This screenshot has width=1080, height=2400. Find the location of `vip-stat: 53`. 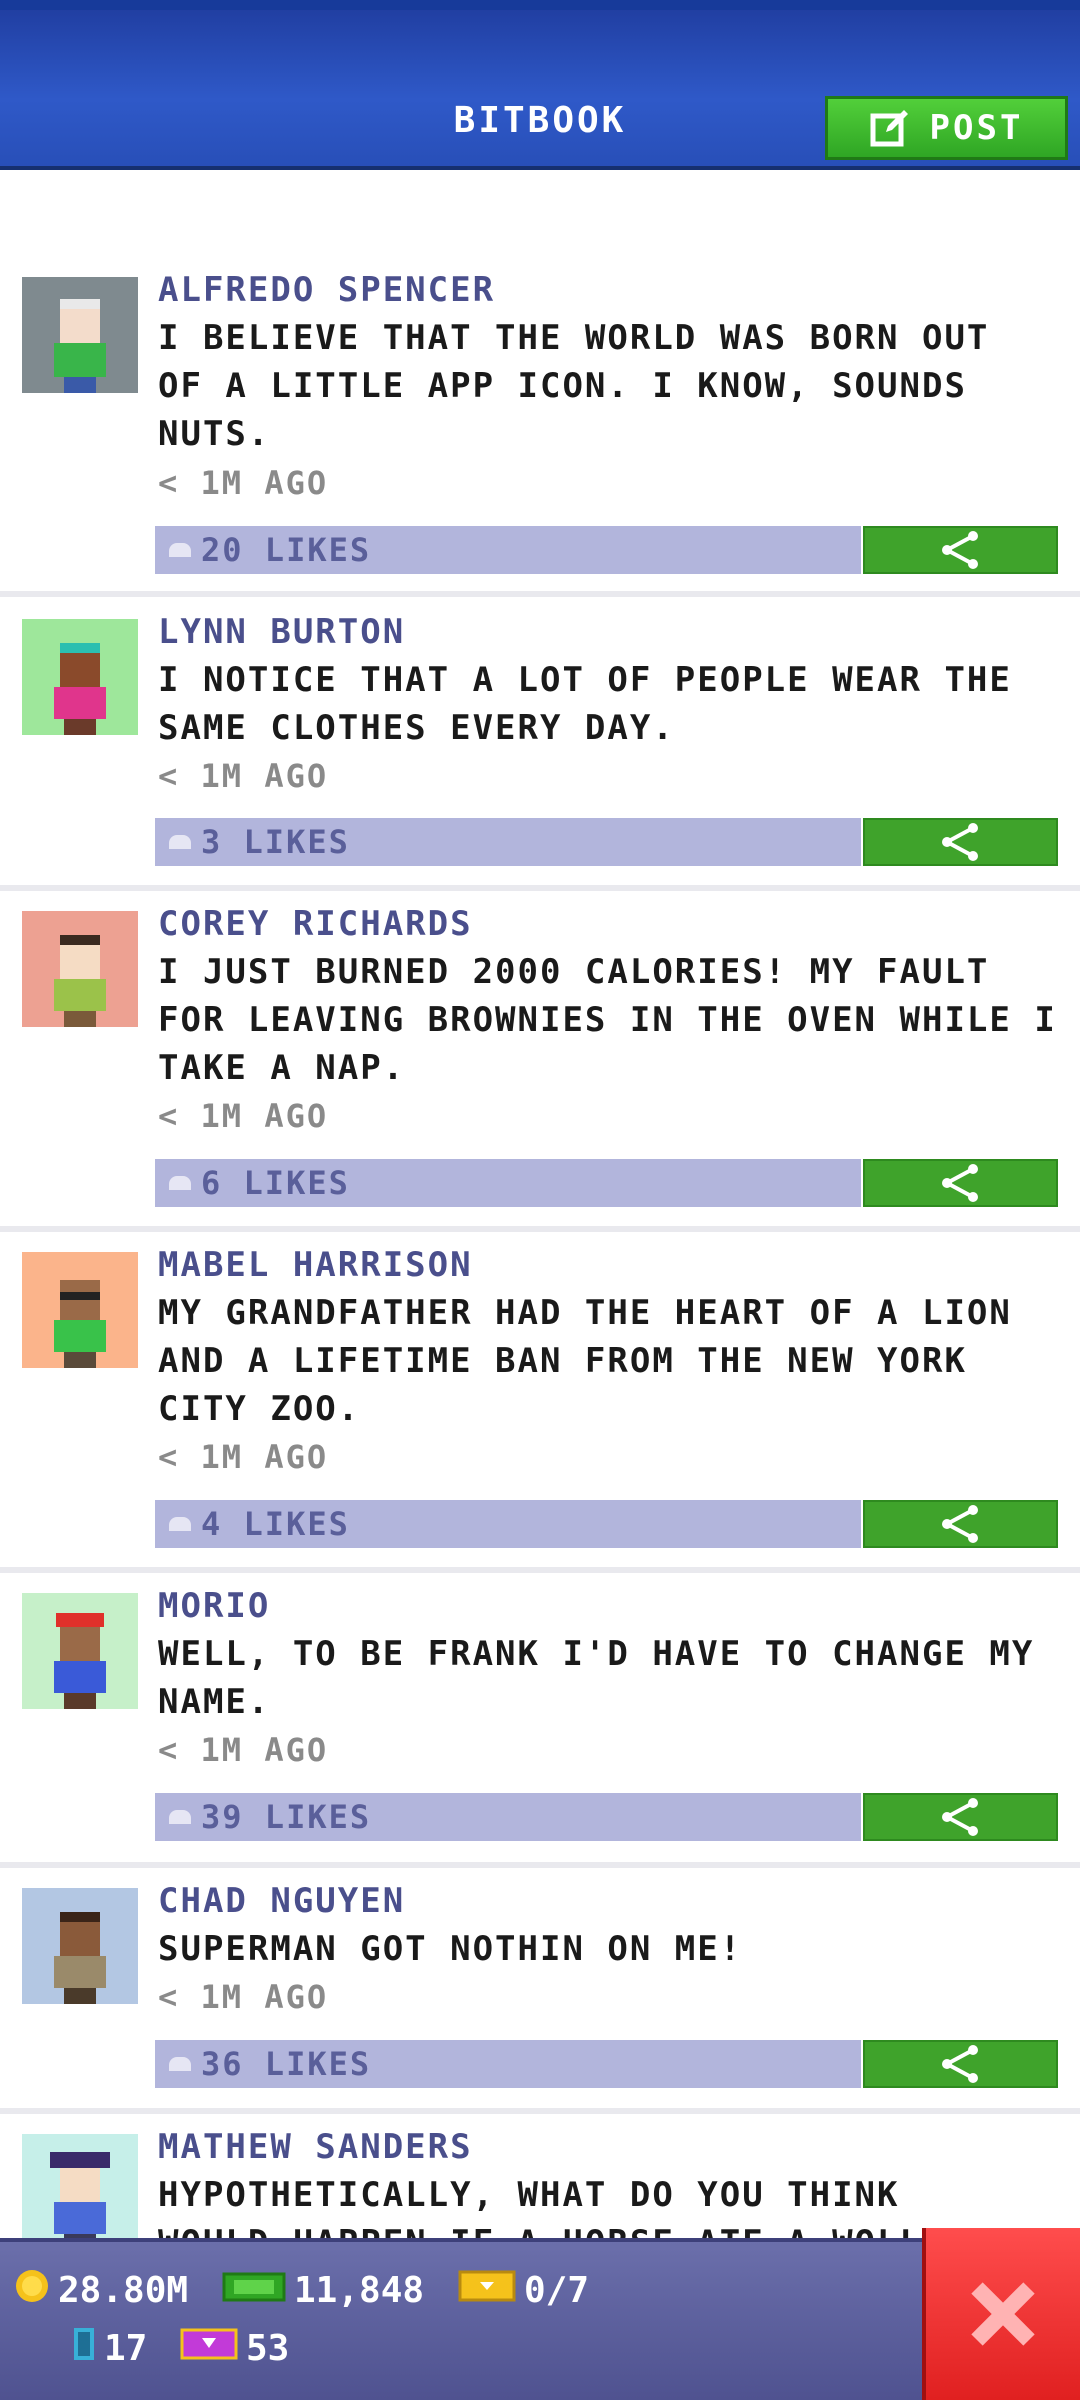

vip-stat: 53 is located at coordinates (234, 2348).